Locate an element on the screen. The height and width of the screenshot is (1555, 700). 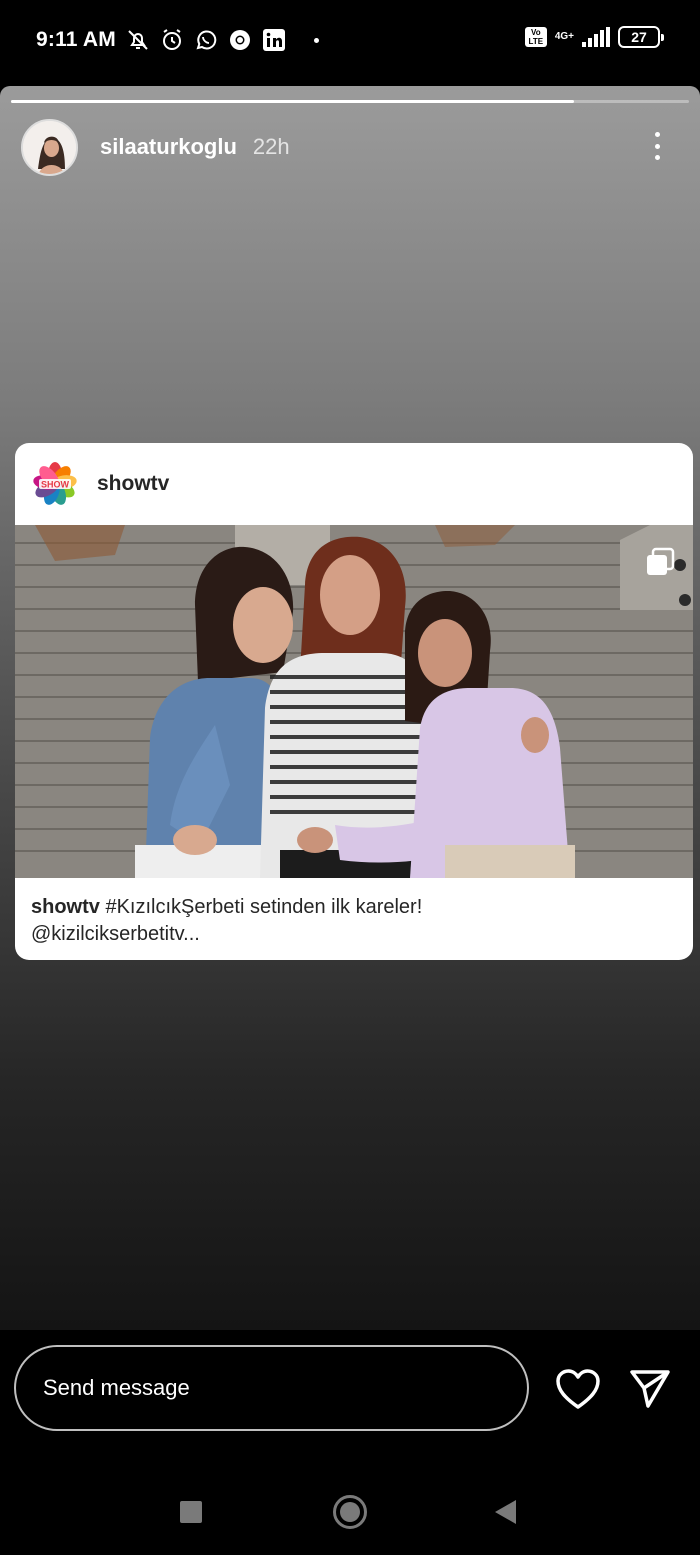
story-header: silaaturkoglu 22h is located at coordinates (351, 147).